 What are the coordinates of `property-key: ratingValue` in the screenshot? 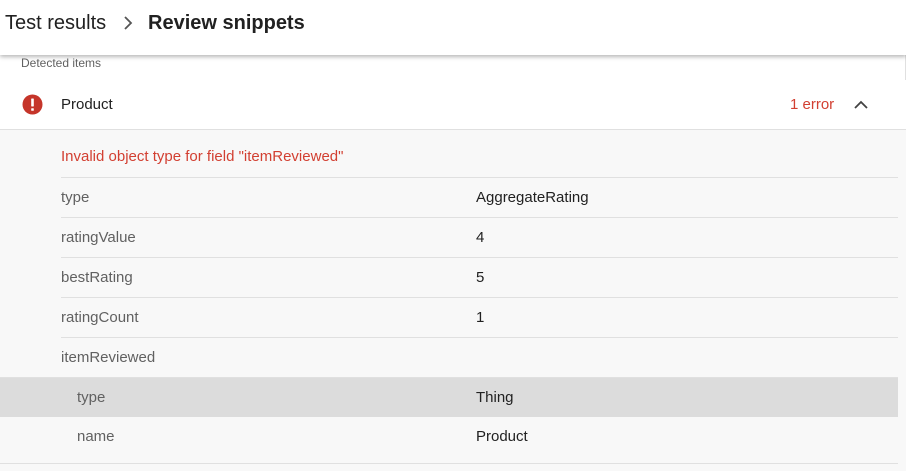 It's located at (98, 237).